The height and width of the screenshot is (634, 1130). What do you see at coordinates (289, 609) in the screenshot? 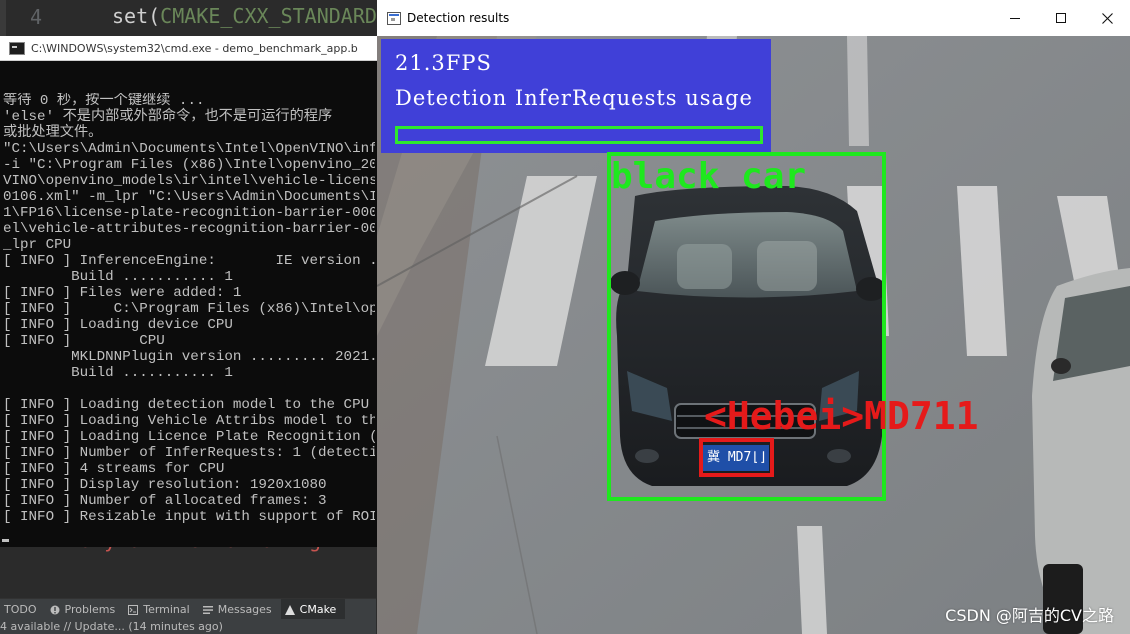
I see `cmake-icon` at bounding box center [289, 609].